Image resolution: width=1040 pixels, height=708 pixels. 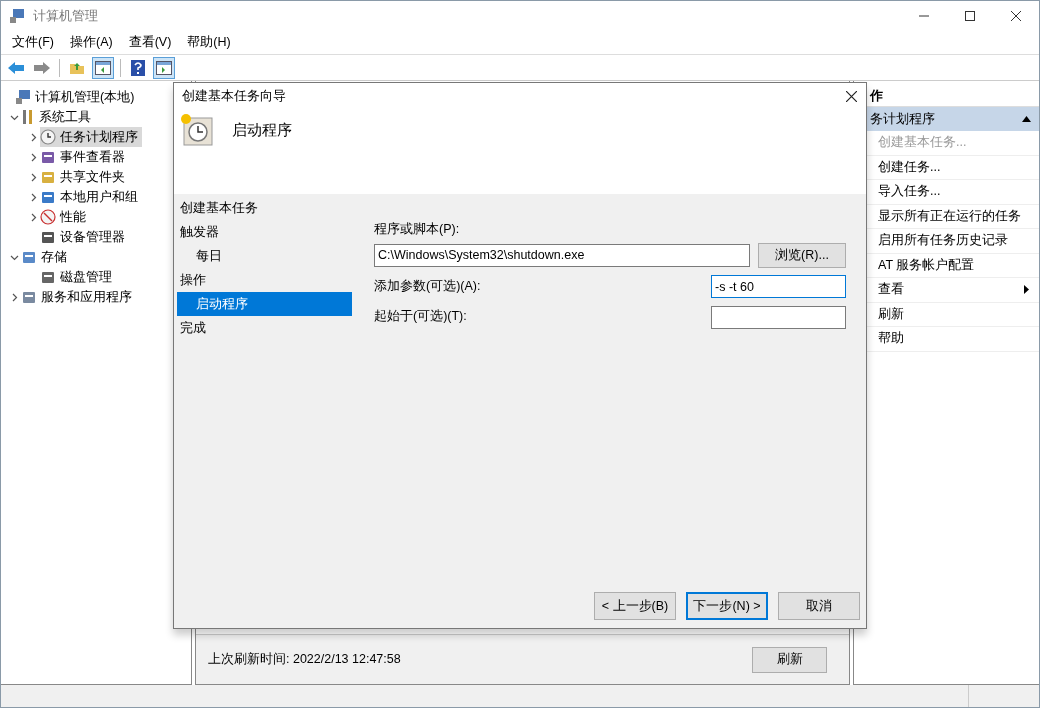 I want to click on back-arrow-icon, so click(x=16, y=67).